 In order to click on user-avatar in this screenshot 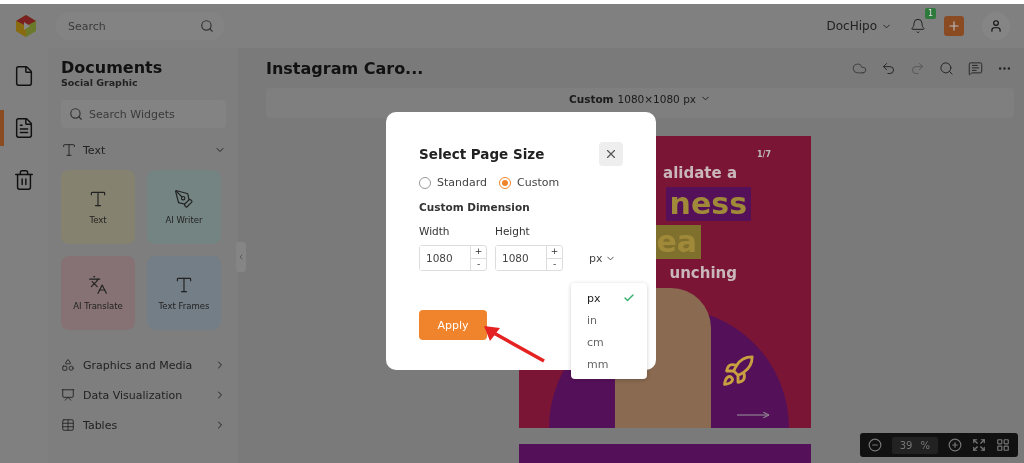, I will do `click(996, 26)`.